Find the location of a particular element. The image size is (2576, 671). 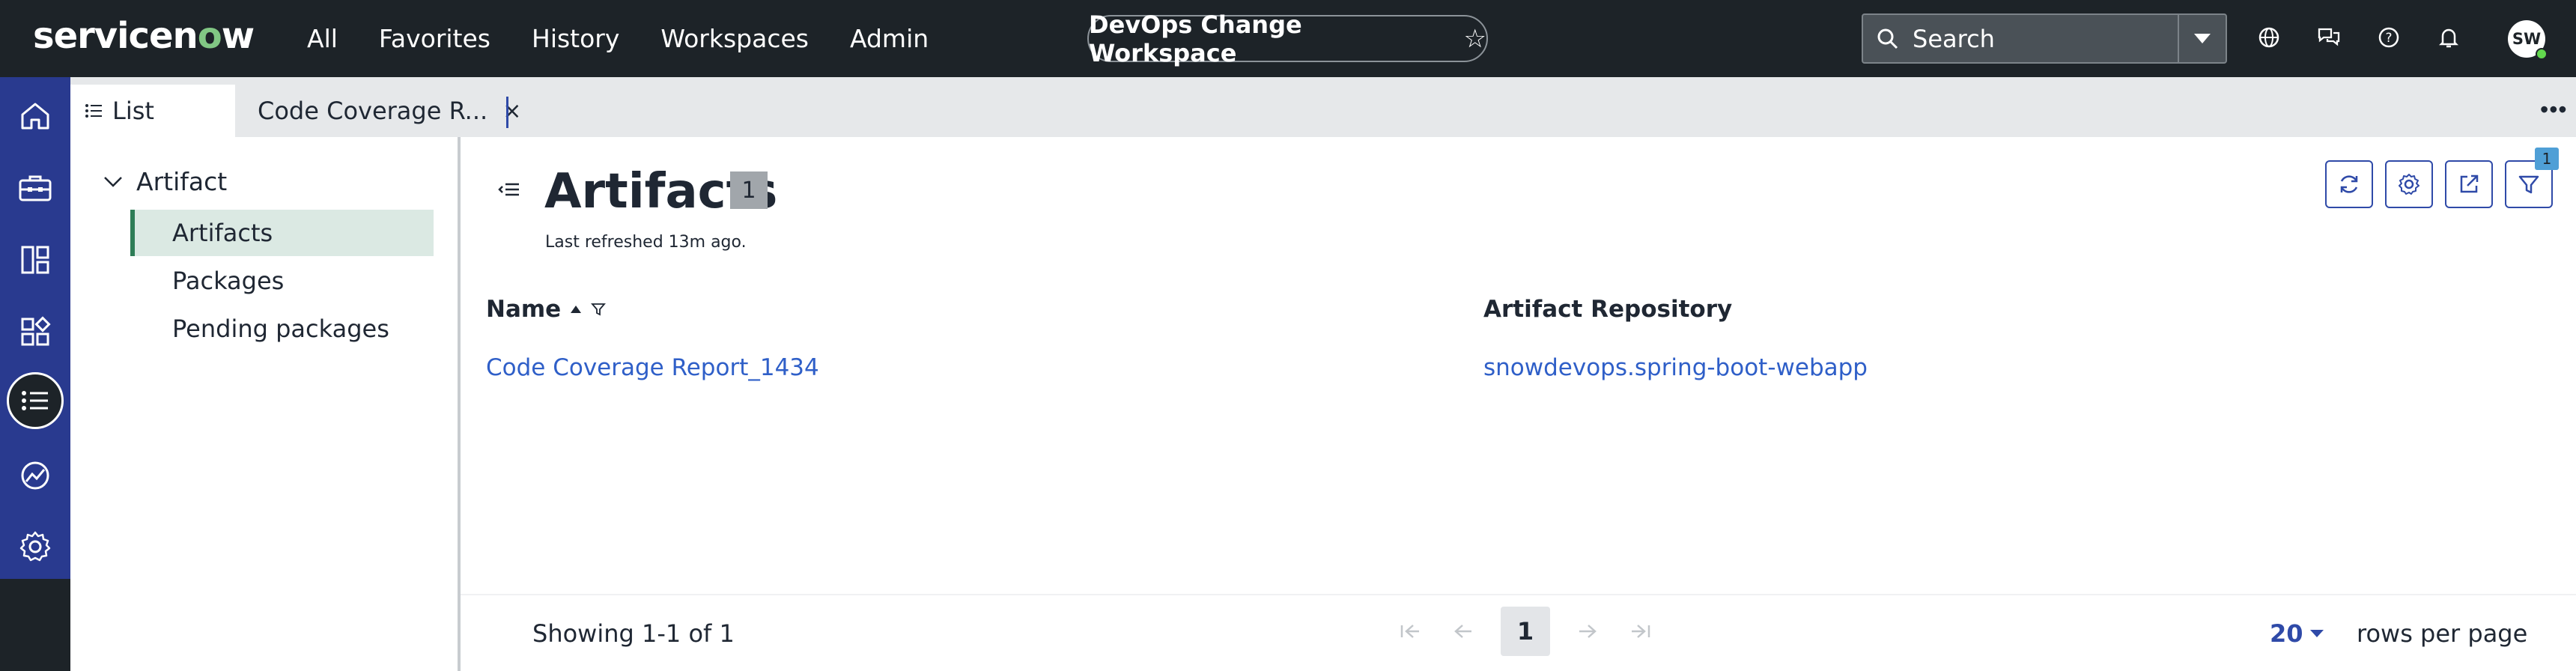

search-icon is located at coordinates (1888, 39).